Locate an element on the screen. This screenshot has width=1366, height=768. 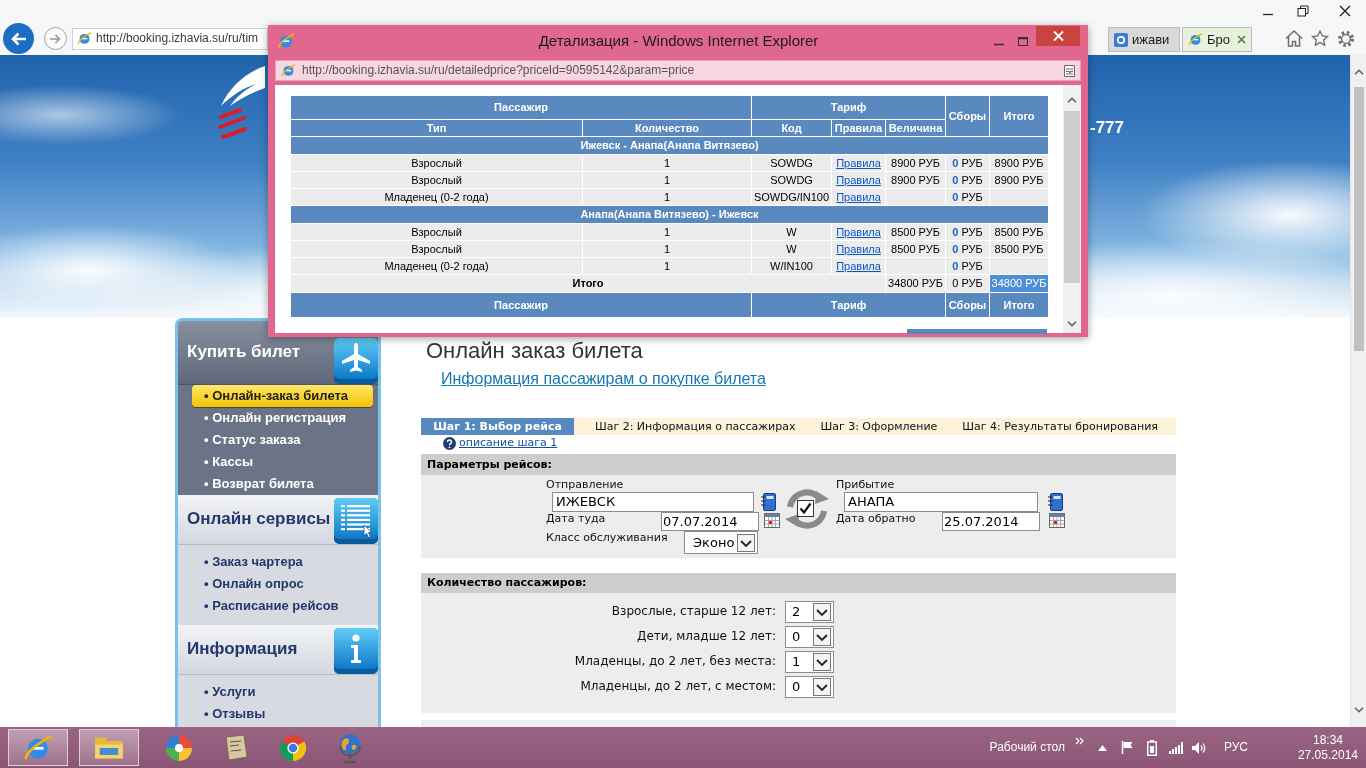
back-button is located at coordinates (18, 38).